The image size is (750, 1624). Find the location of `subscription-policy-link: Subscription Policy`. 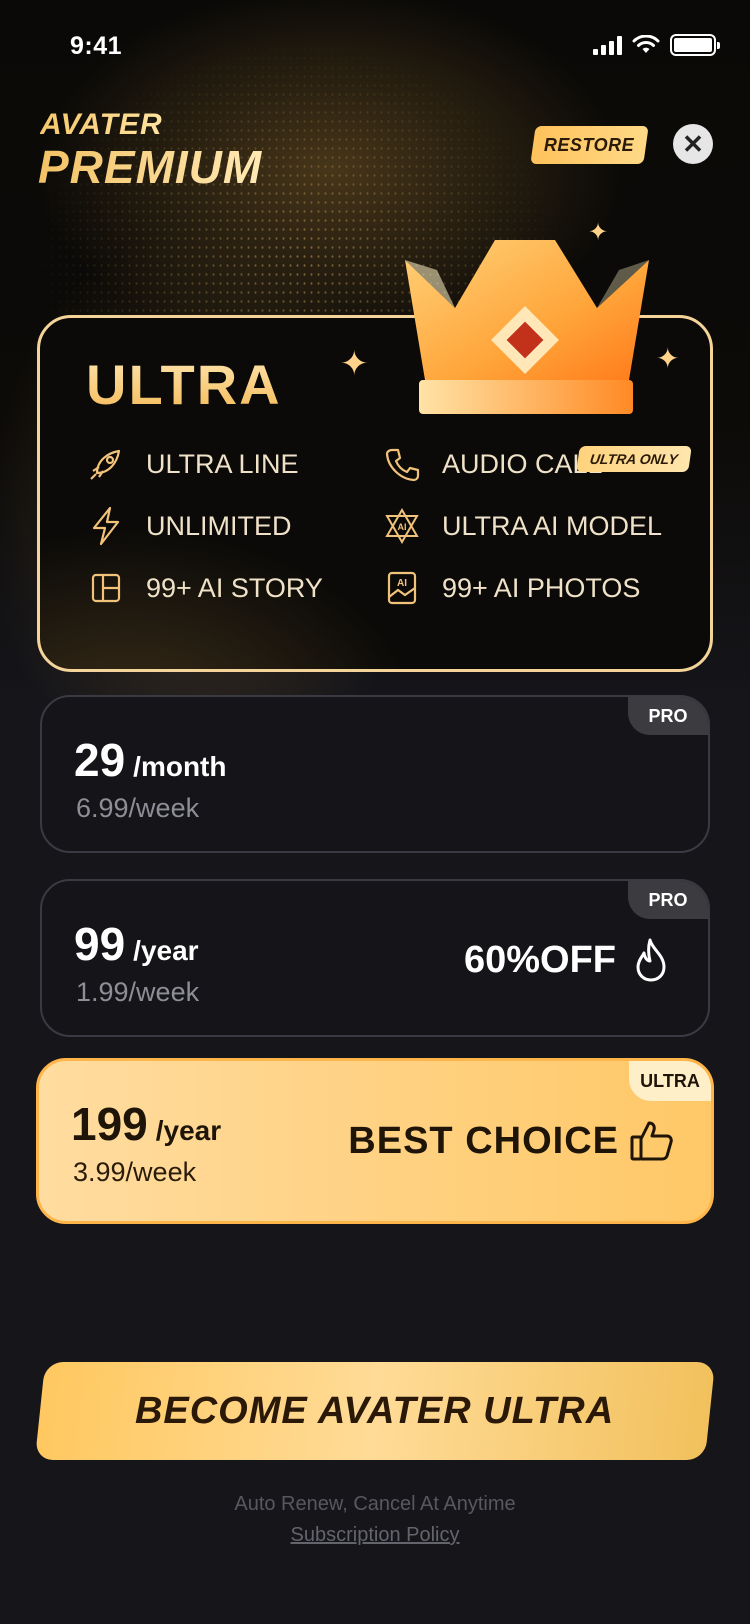

subscription-policy-link: Subscription Policy is located at coordinates (375, 1535).